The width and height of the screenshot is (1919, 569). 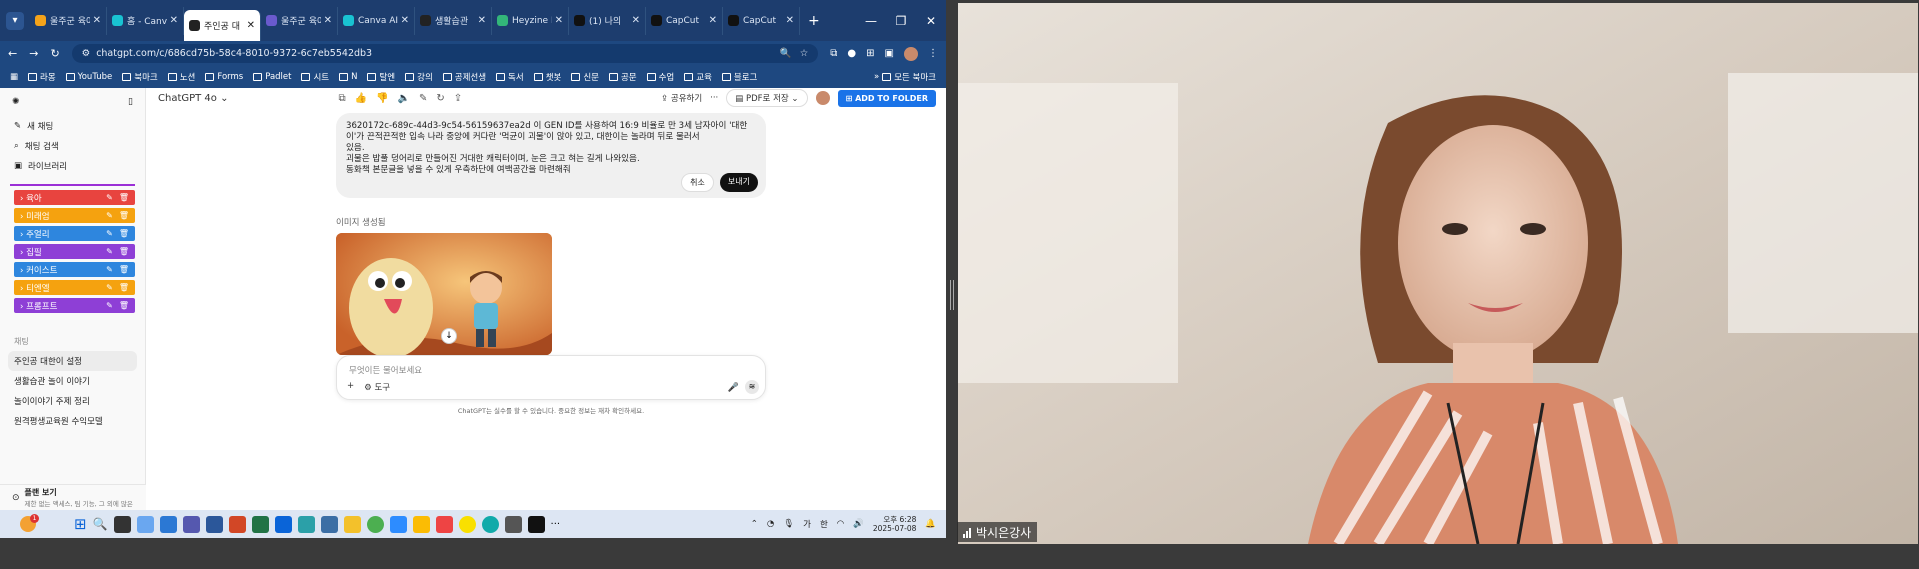 What do you see at coordinates (714, 98) in the screenshot?
I see `more-icon: ···` at bounding box center [714, 98].